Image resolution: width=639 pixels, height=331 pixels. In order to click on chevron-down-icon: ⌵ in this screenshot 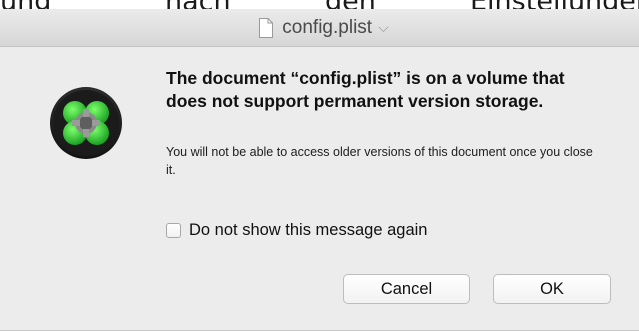, I will do `click(383, 27)`.